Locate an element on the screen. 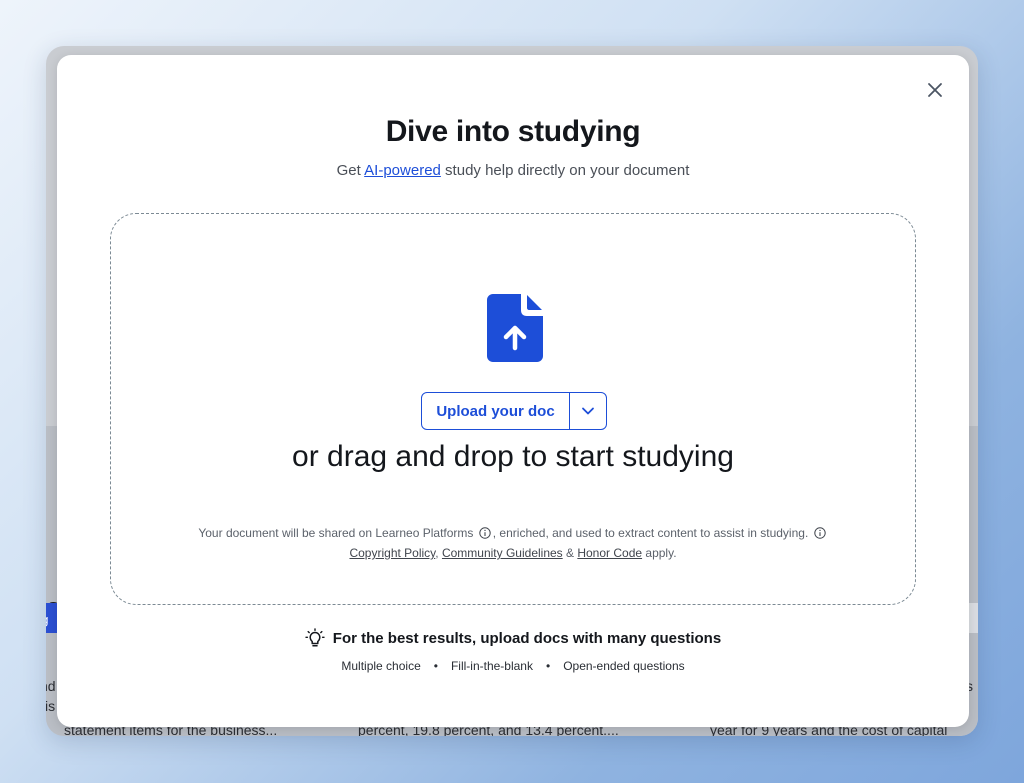 The width and height of the screenshot is (1024, 783). upload-button-group: Upload your doc is located at coordinates (514, 411).